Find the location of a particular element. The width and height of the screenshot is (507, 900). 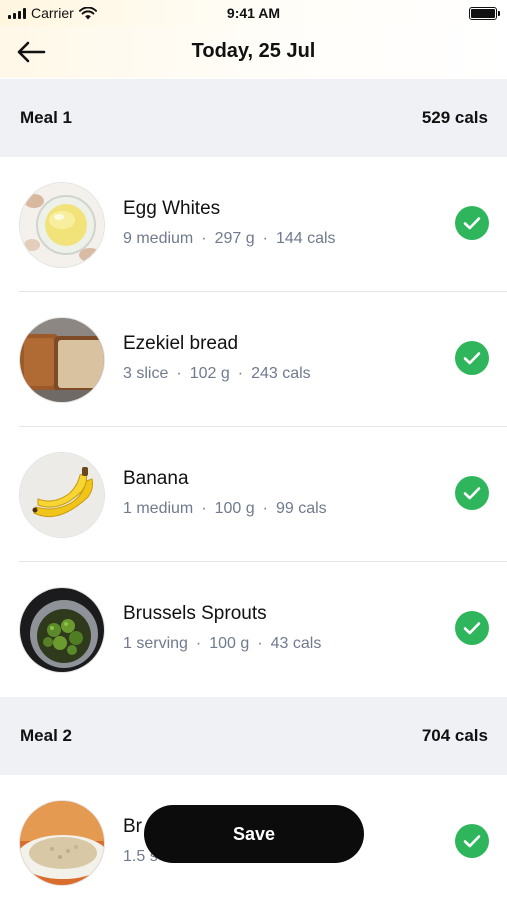

food-meta: 1 medium · 100 g · 99 cals is located at coordinates (225, 509).